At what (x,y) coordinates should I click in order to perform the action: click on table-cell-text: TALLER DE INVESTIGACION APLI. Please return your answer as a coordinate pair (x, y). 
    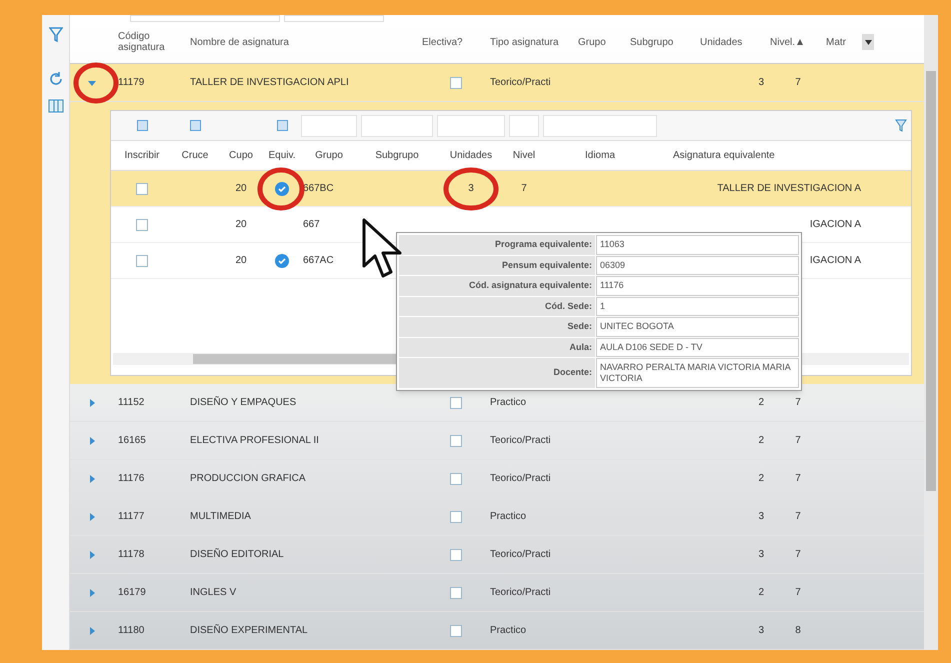
    Looking at the image, I should click on (269, 83).